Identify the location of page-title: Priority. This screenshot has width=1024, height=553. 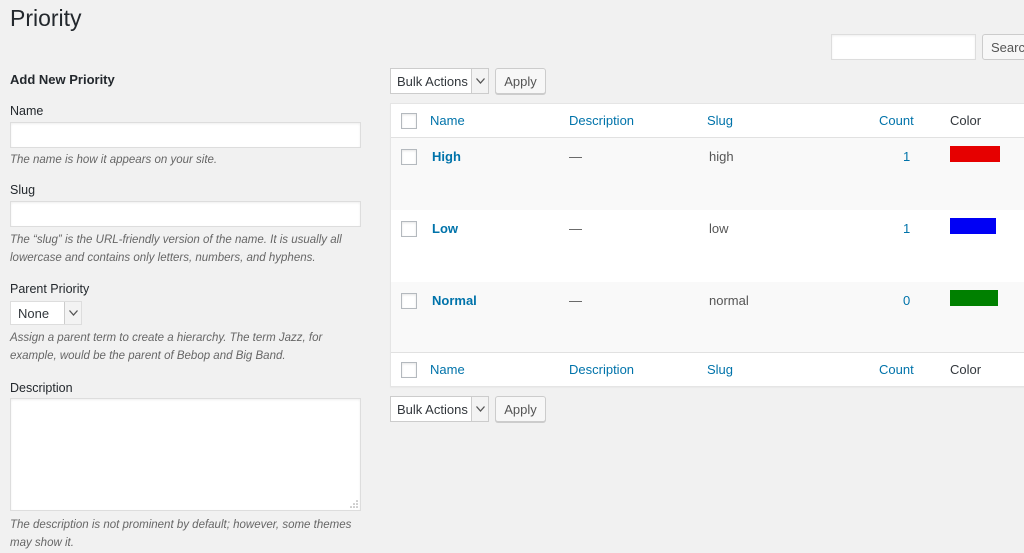
(46, 18).